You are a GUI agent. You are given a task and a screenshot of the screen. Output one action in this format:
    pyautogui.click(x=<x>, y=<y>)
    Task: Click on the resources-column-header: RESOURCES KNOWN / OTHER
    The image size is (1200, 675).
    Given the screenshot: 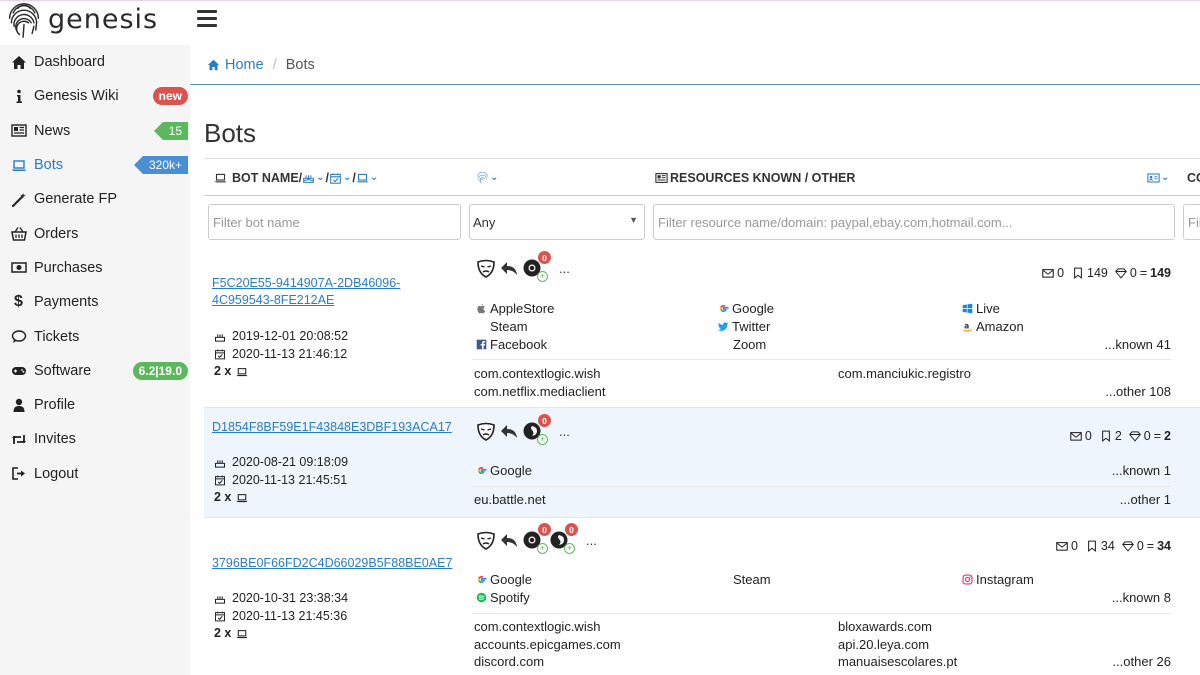 What is the action you would take?
    pyautogui.click(x=755, y=177)
    